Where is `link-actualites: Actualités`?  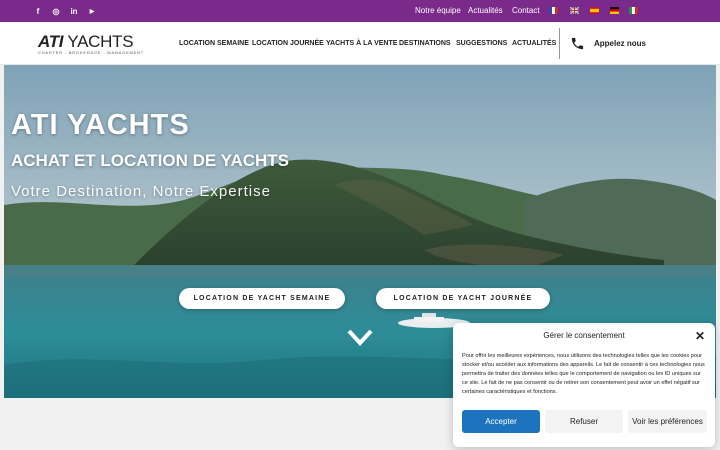
link-actualites: Actualités is located at coordinates (485, 11).